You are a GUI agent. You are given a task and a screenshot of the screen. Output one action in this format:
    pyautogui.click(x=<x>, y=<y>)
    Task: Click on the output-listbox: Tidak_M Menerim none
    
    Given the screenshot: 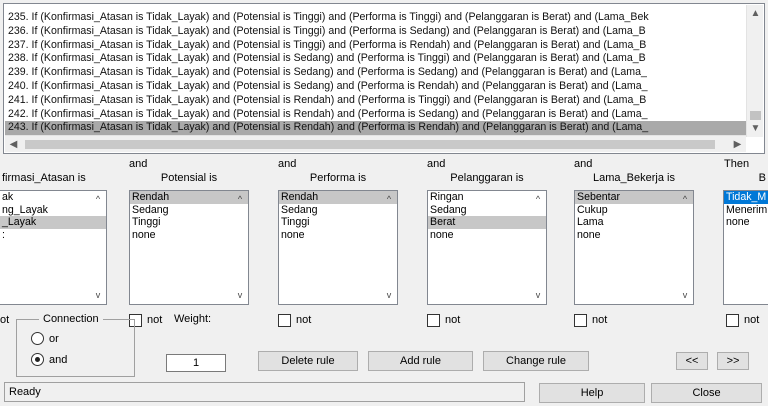 What is the action you would take?
    pyautogui.click(x=745, y=247)
    